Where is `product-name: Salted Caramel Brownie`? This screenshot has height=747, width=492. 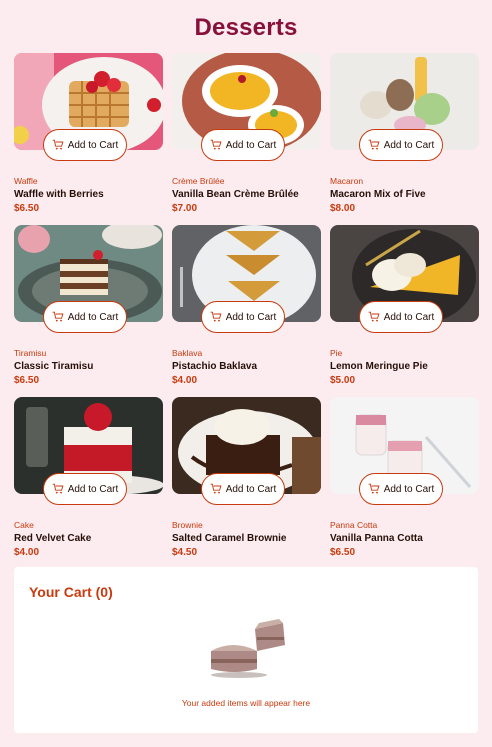 product-name: Salted Caramel Brownie is located at coordinates (229, 538).